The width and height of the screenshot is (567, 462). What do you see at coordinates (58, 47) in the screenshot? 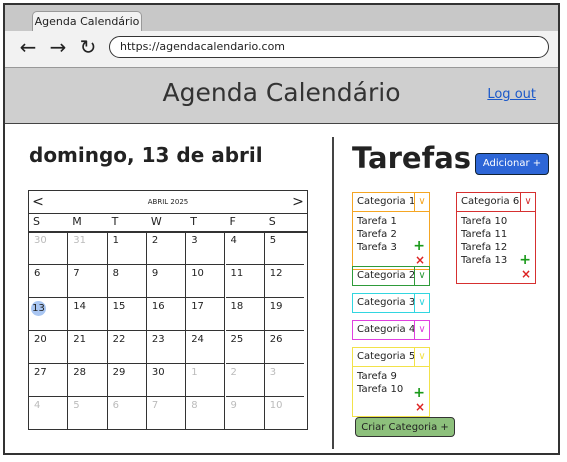
I see `forward-arrow-icon: →` at bounding box center [58, 47].